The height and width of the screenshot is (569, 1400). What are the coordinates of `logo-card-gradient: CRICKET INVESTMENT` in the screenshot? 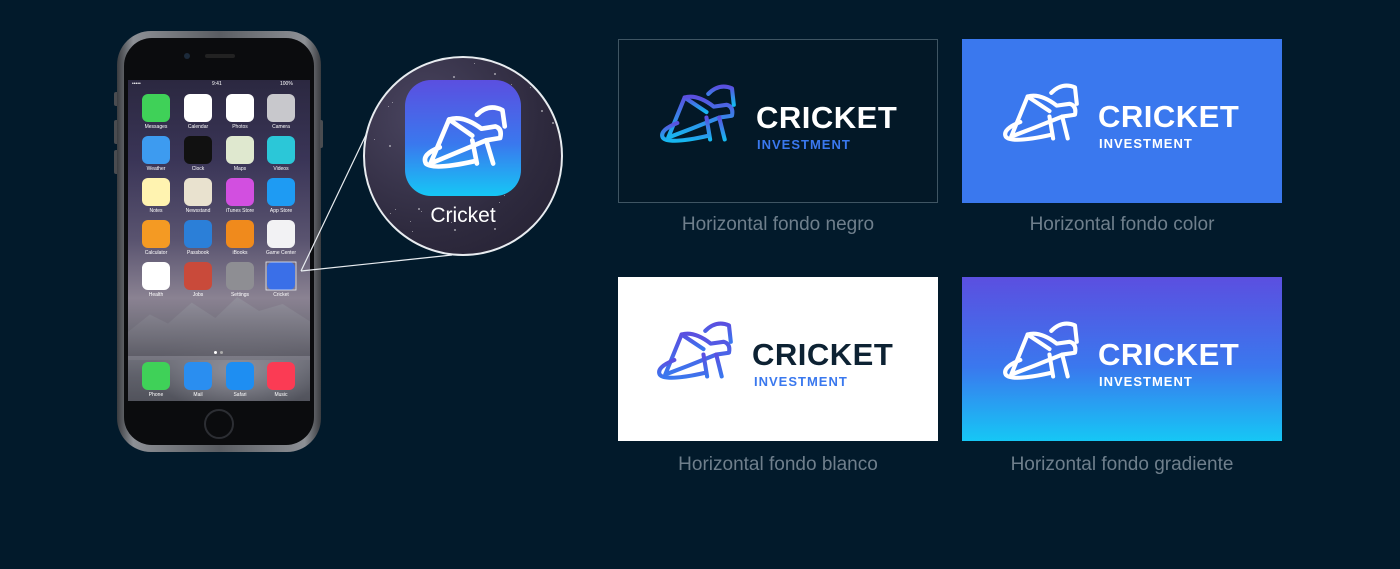 It's located at (1122, 359).